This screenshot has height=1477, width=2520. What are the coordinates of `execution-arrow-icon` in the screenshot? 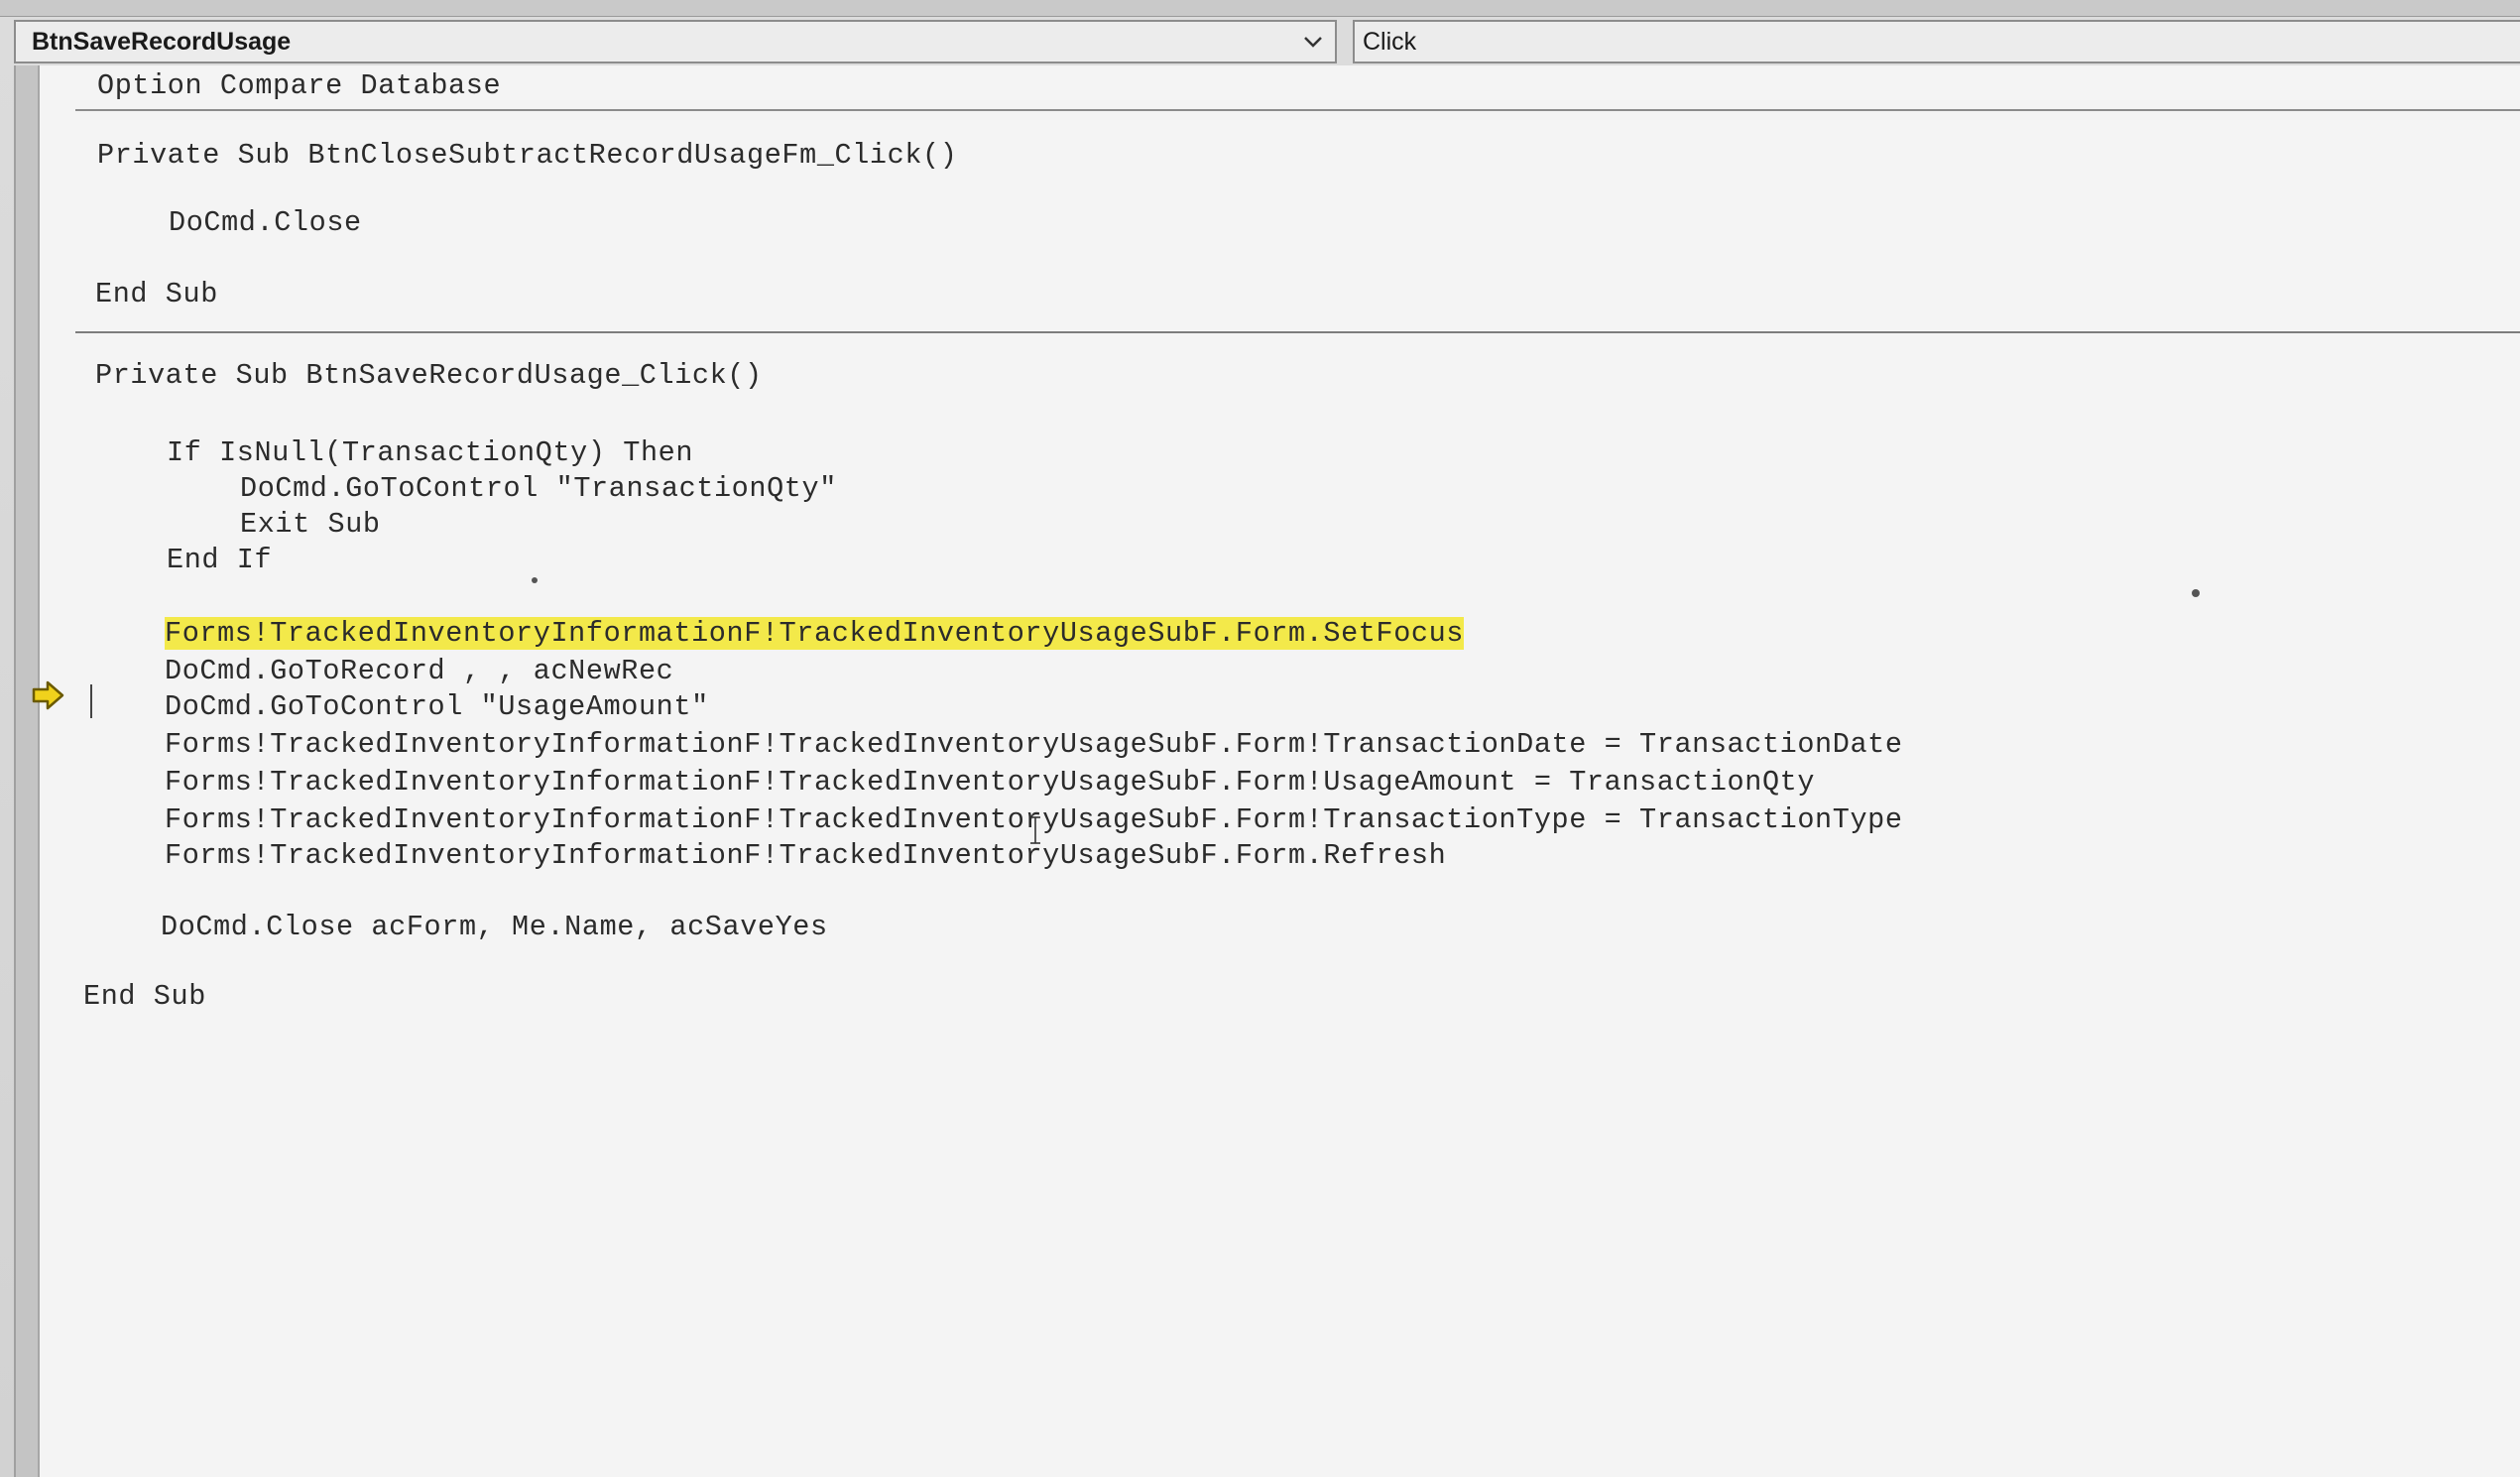 It's located at (48, 695).